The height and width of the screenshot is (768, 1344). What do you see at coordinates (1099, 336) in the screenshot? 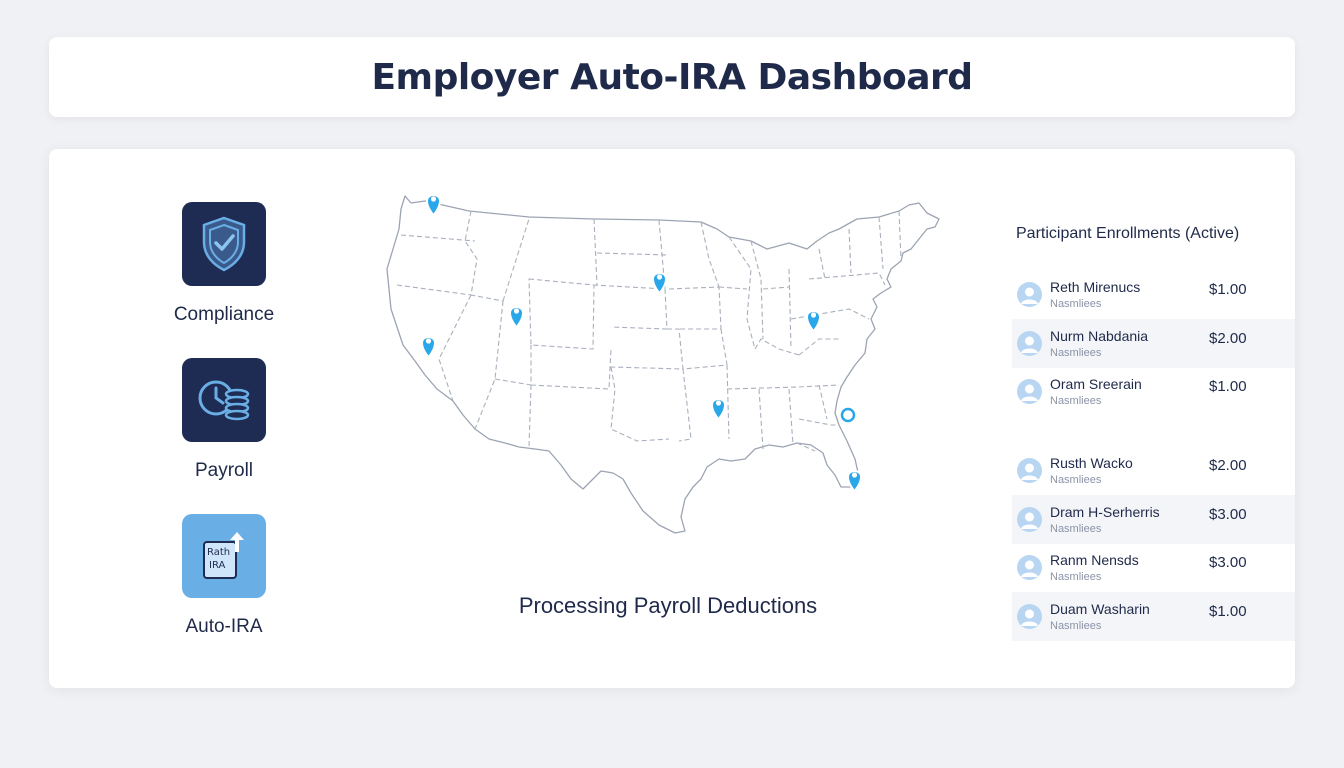
I see `participant-name: Nurm Nabdania` at bounding box center [1099, 336].